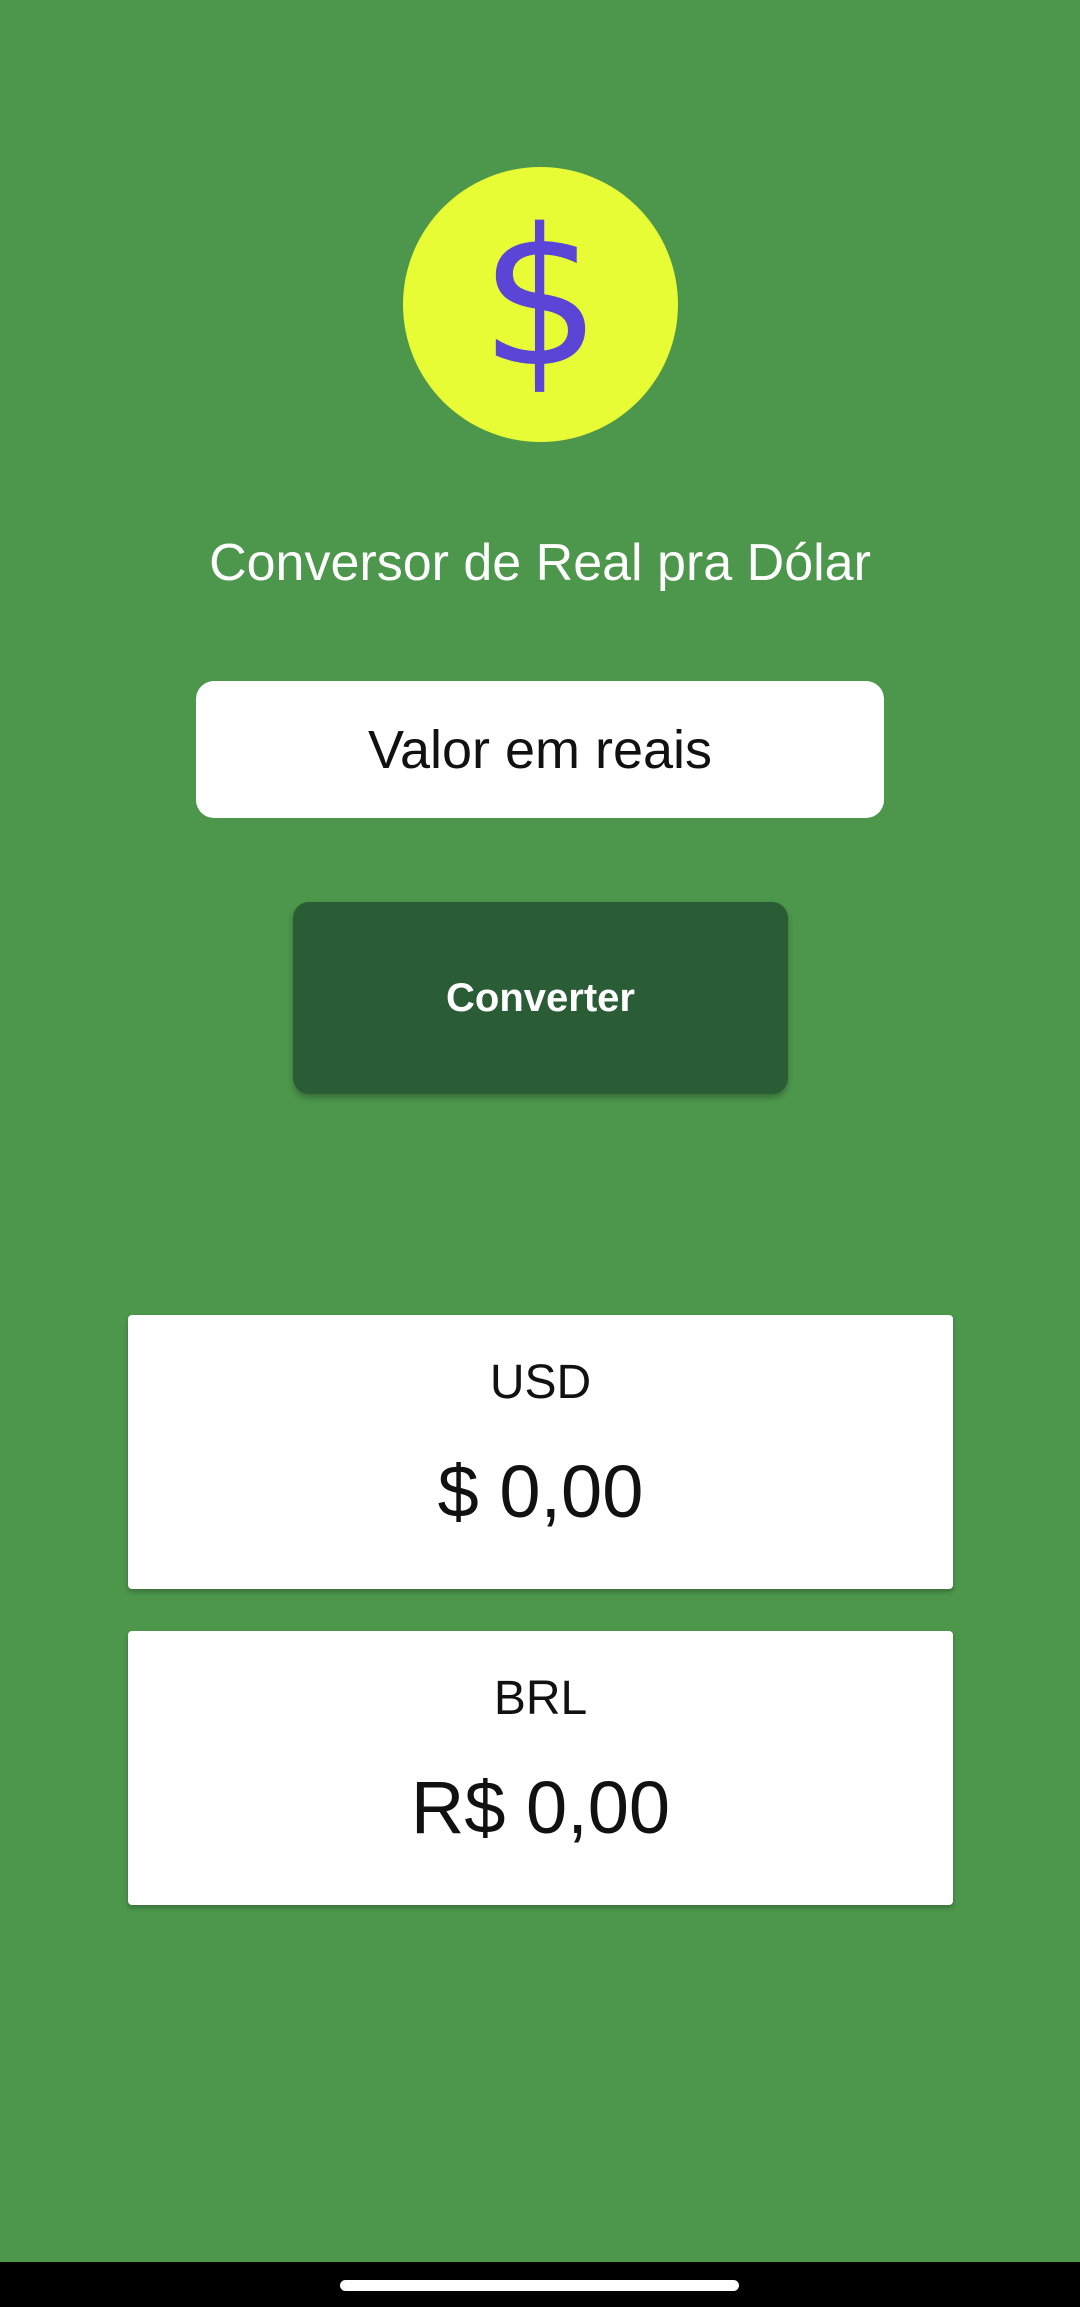 Image resolution: width=1080 pixels, height=2307 pixels. What do you see at coordinates (540, 998) in the screenshot?
I see `convert-button: Converter` at bounding box center [540, 998].